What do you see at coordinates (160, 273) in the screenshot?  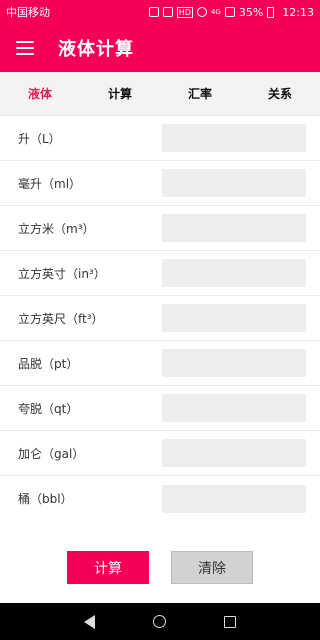 I see `unit-row-cubic-inch: 立方英寸（in³）` at bounding box center [160, 273].